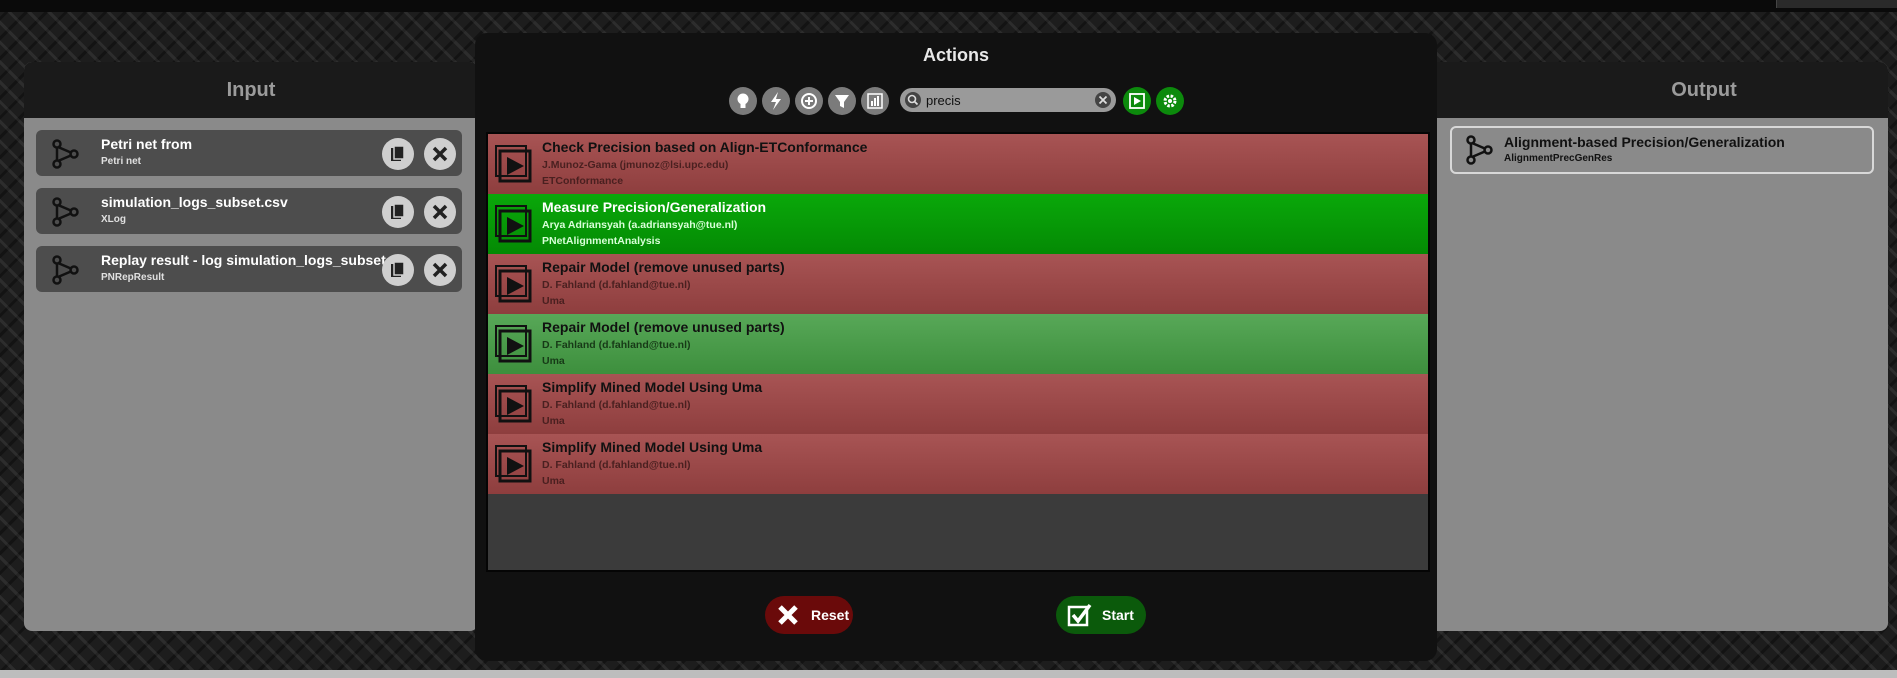 This screenshot has width=1897, height=678. What do you see at coordinates (194, 202) in the screenshot?
I see `input-item-name: simulation_logs_subset.csv` at bounding box center [194, 202].